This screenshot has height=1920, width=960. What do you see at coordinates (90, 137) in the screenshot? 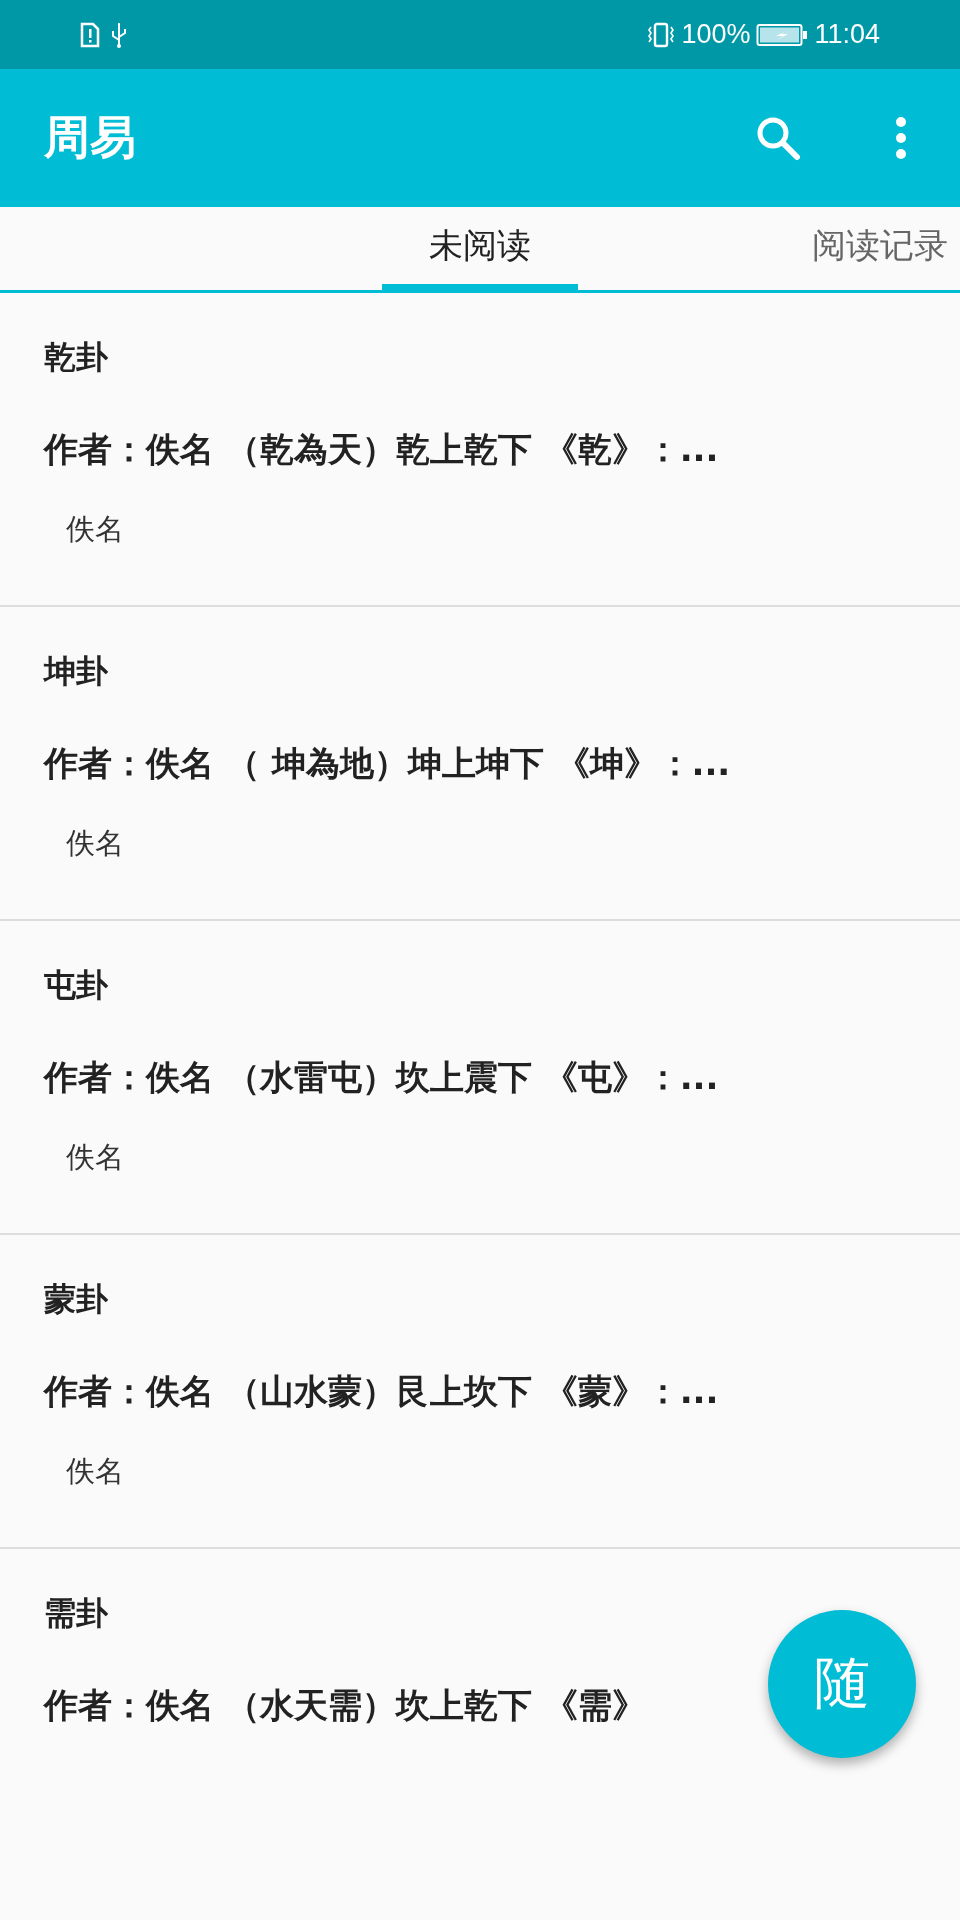
I see `app-title: 周易` at bounding box center [90, 137].